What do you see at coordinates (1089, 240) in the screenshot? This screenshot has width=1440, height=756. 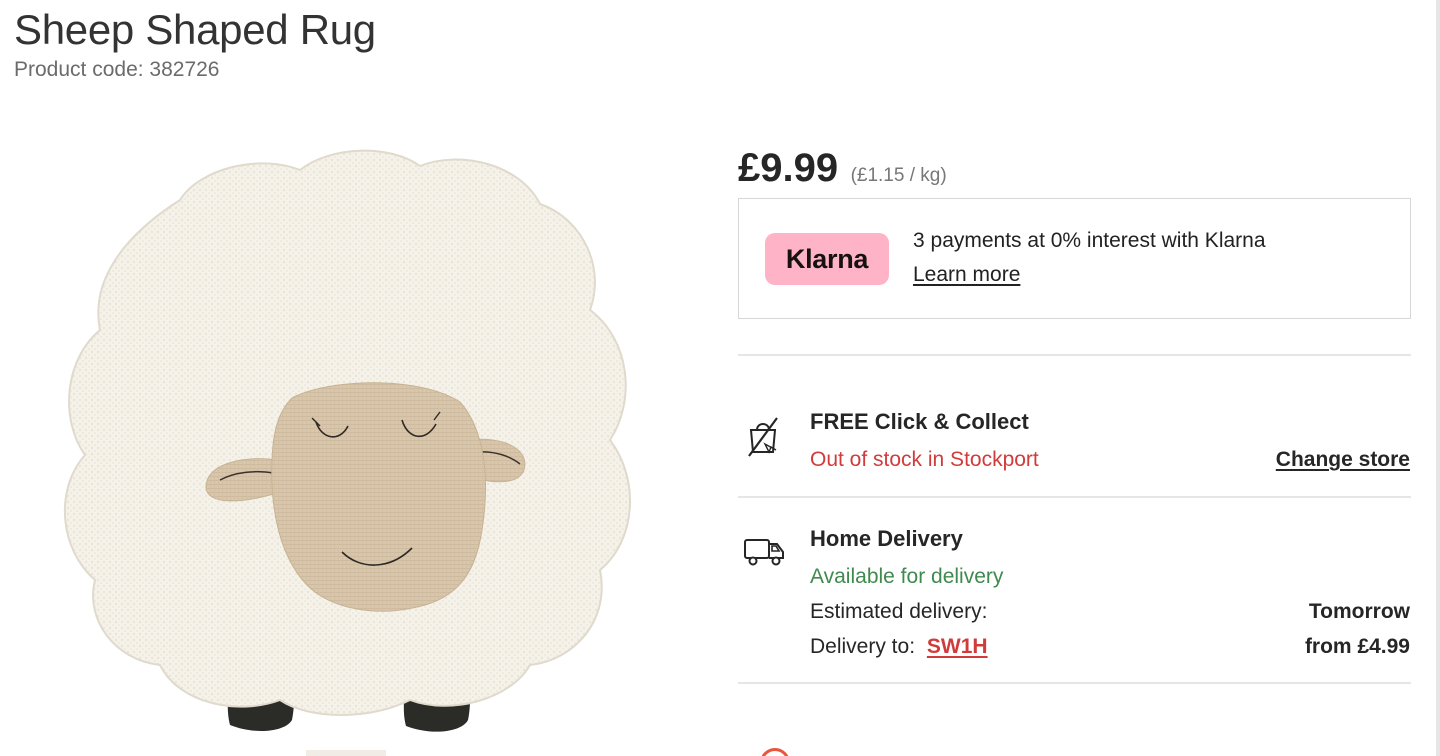 I see `klarna-message: 3 payments at 0% interest with Klarna` at bounding box center [1089, 240].